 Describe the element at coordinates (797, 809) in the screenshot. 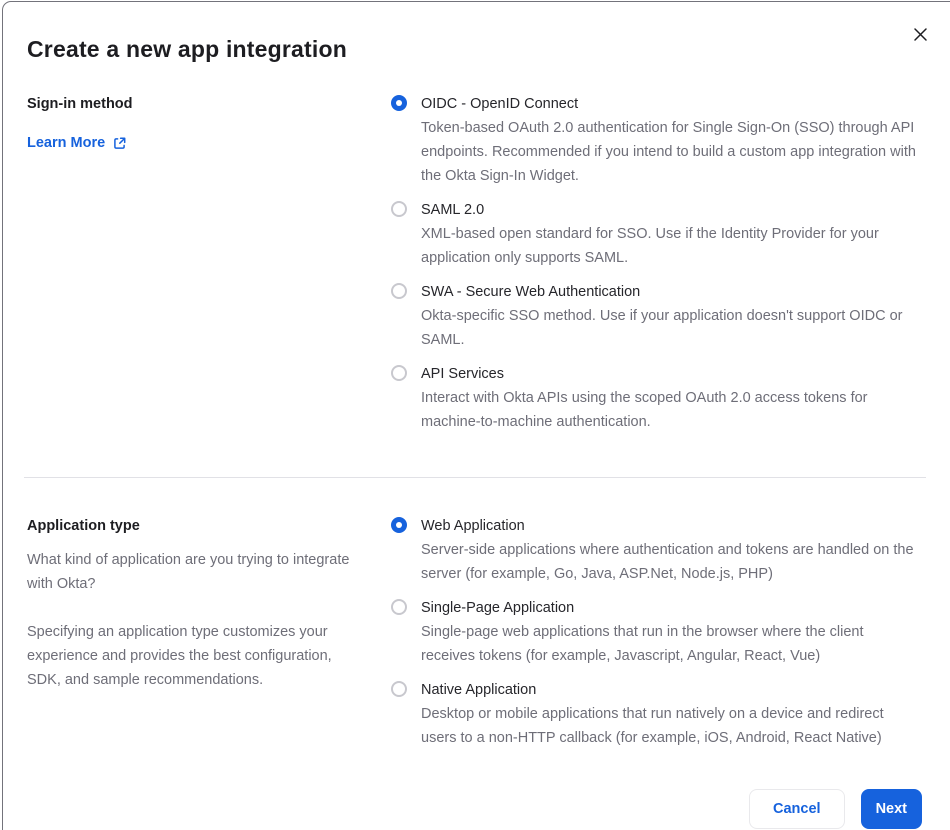

I see `cancel-button: Cancel` at that location.